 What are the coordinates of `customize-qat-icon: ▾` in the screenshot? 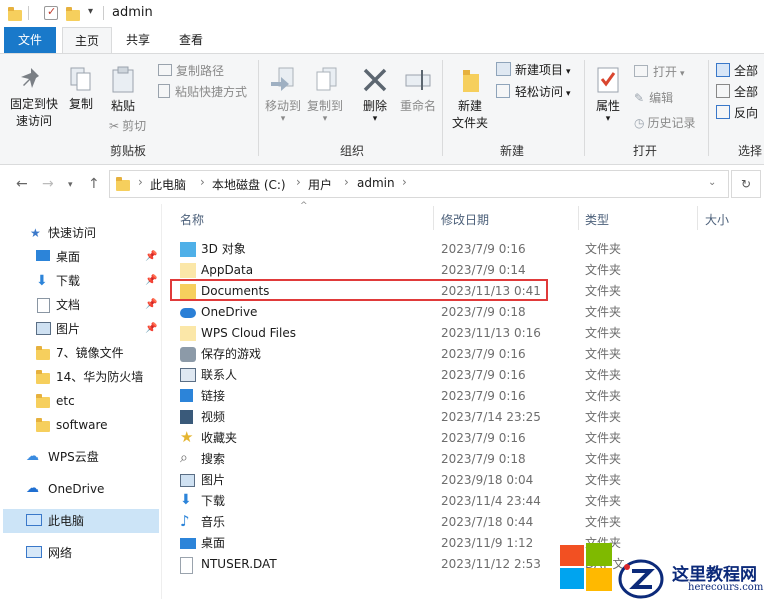 It's located at (90, 11).